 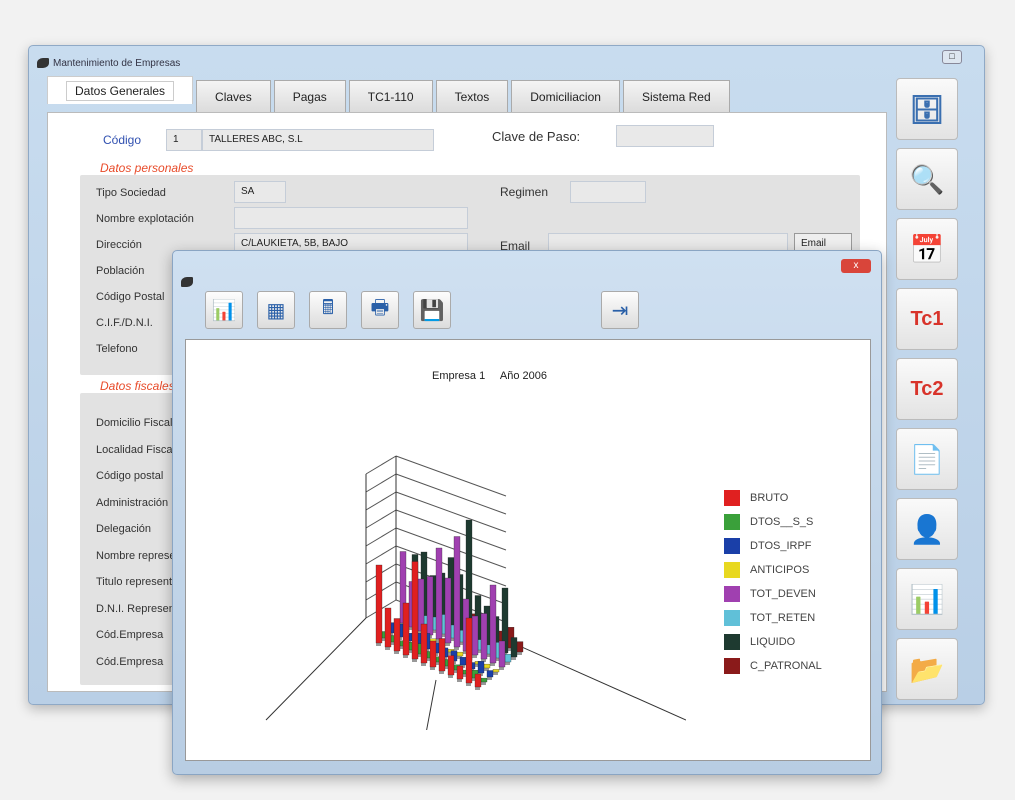 I want to click on folder-icon: 📂, so click(x=927, y=669).